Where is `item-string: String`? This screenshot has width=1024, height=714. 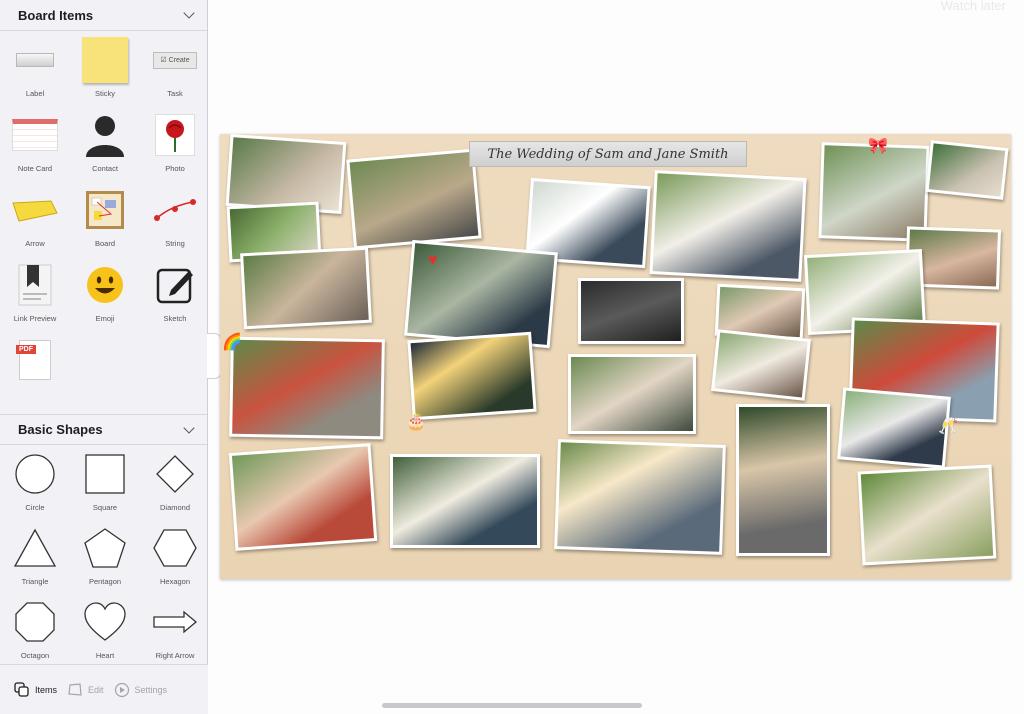
item-string: String is located at coordinates (175, 222).